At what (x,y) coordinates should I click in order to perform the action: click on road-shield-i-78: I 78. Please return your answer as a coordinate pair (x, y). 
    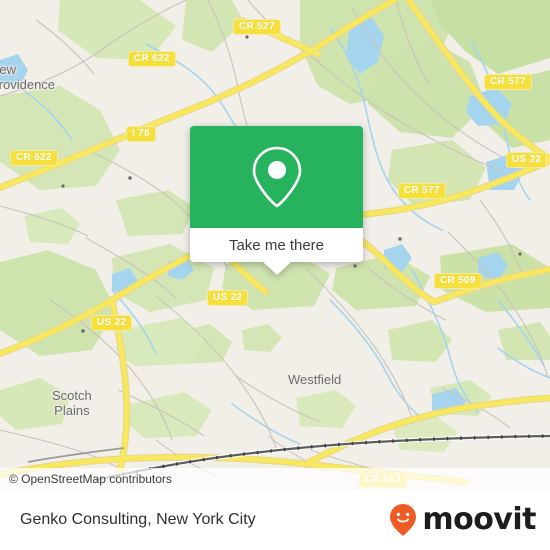
    Looking at the image, I should click on (141, 134).